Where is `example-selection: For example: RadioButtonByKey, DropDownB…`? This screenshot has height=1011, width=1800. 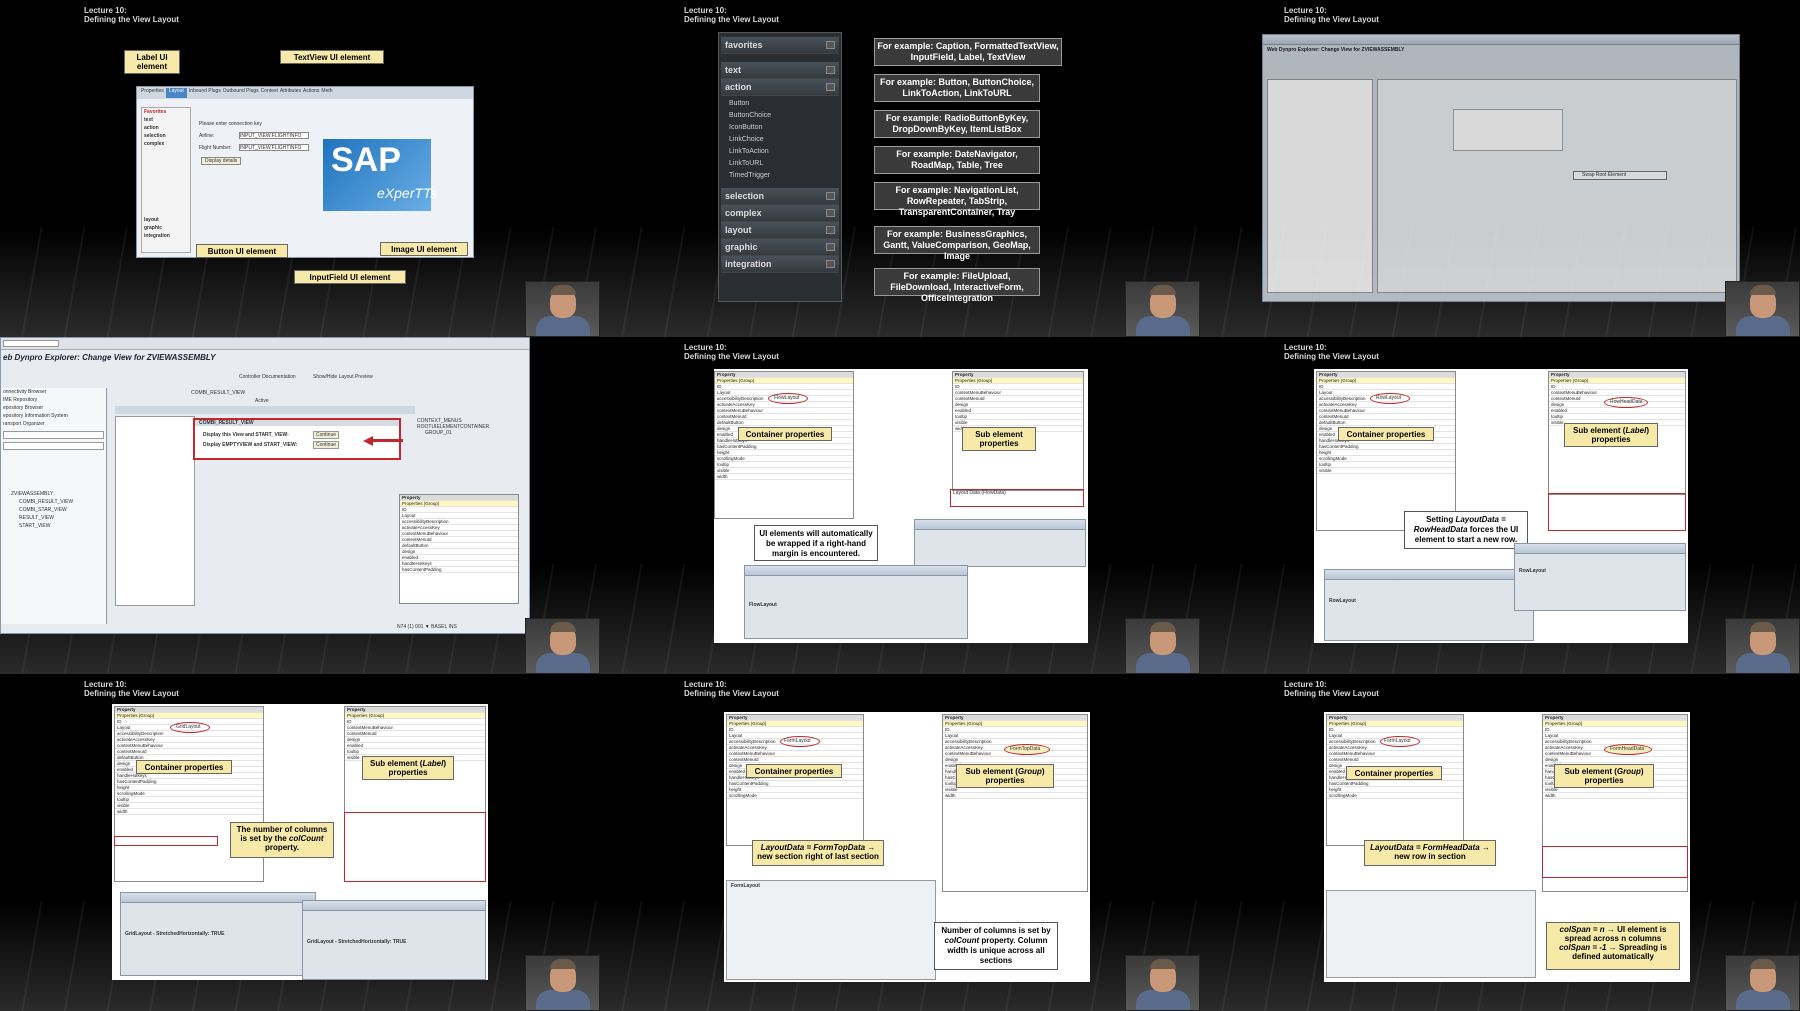 example-selection: For example: RadioButtonByKey, DropDownB… is located at coordinates (957, 124).